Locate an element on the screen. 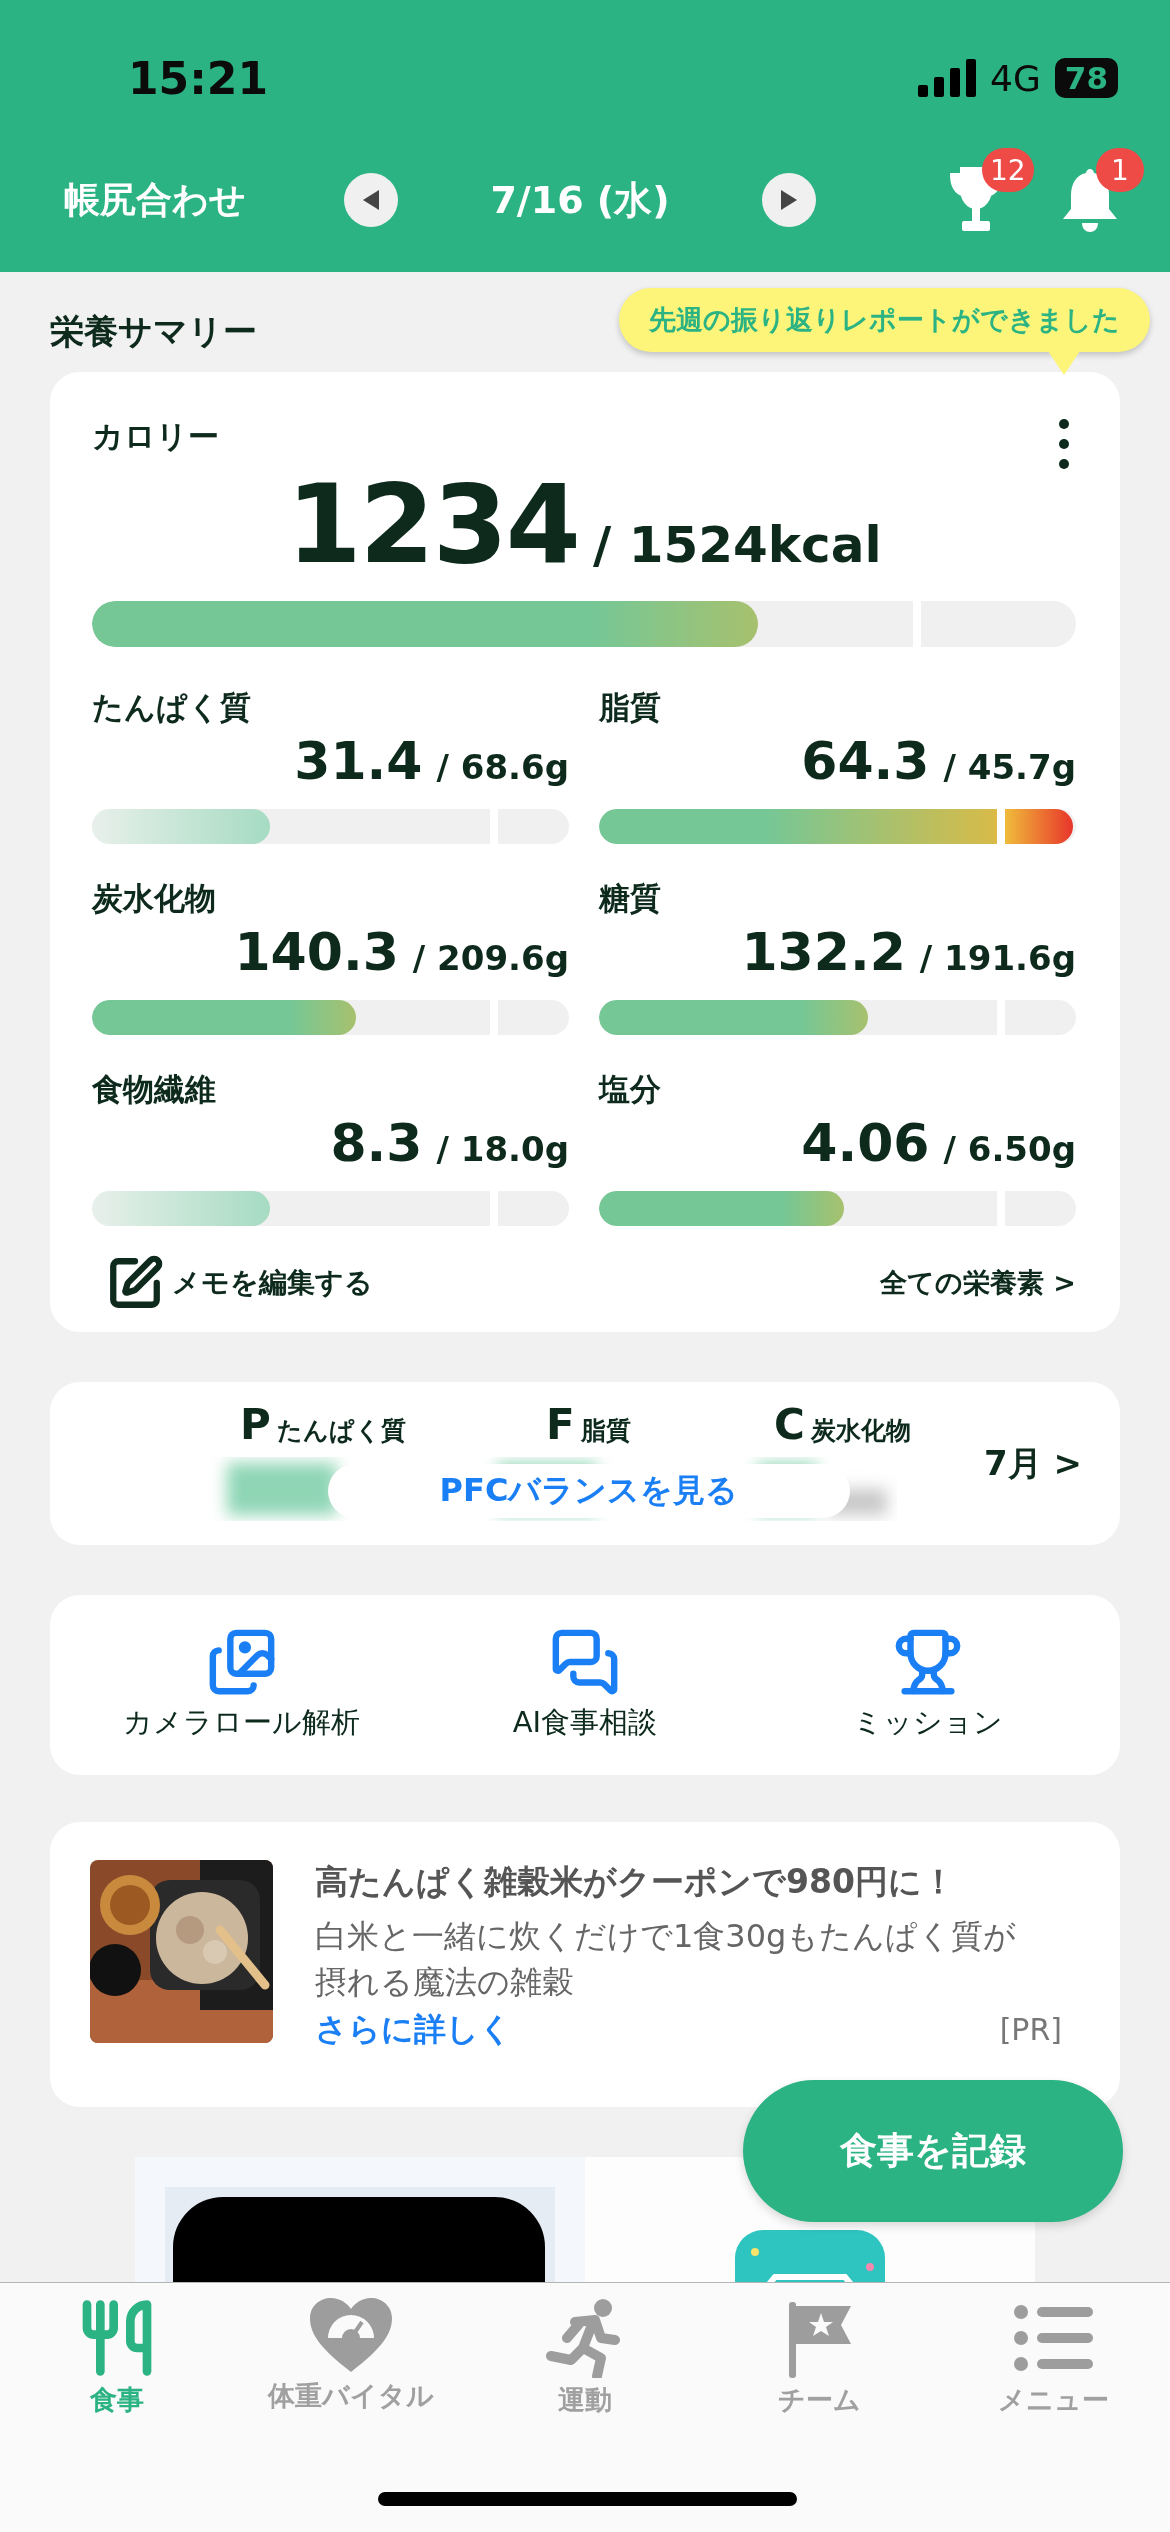 The width and height of the screenshot is (1170, 2532). shortcut-button: ミッション is located at coordinates (928, 1685).